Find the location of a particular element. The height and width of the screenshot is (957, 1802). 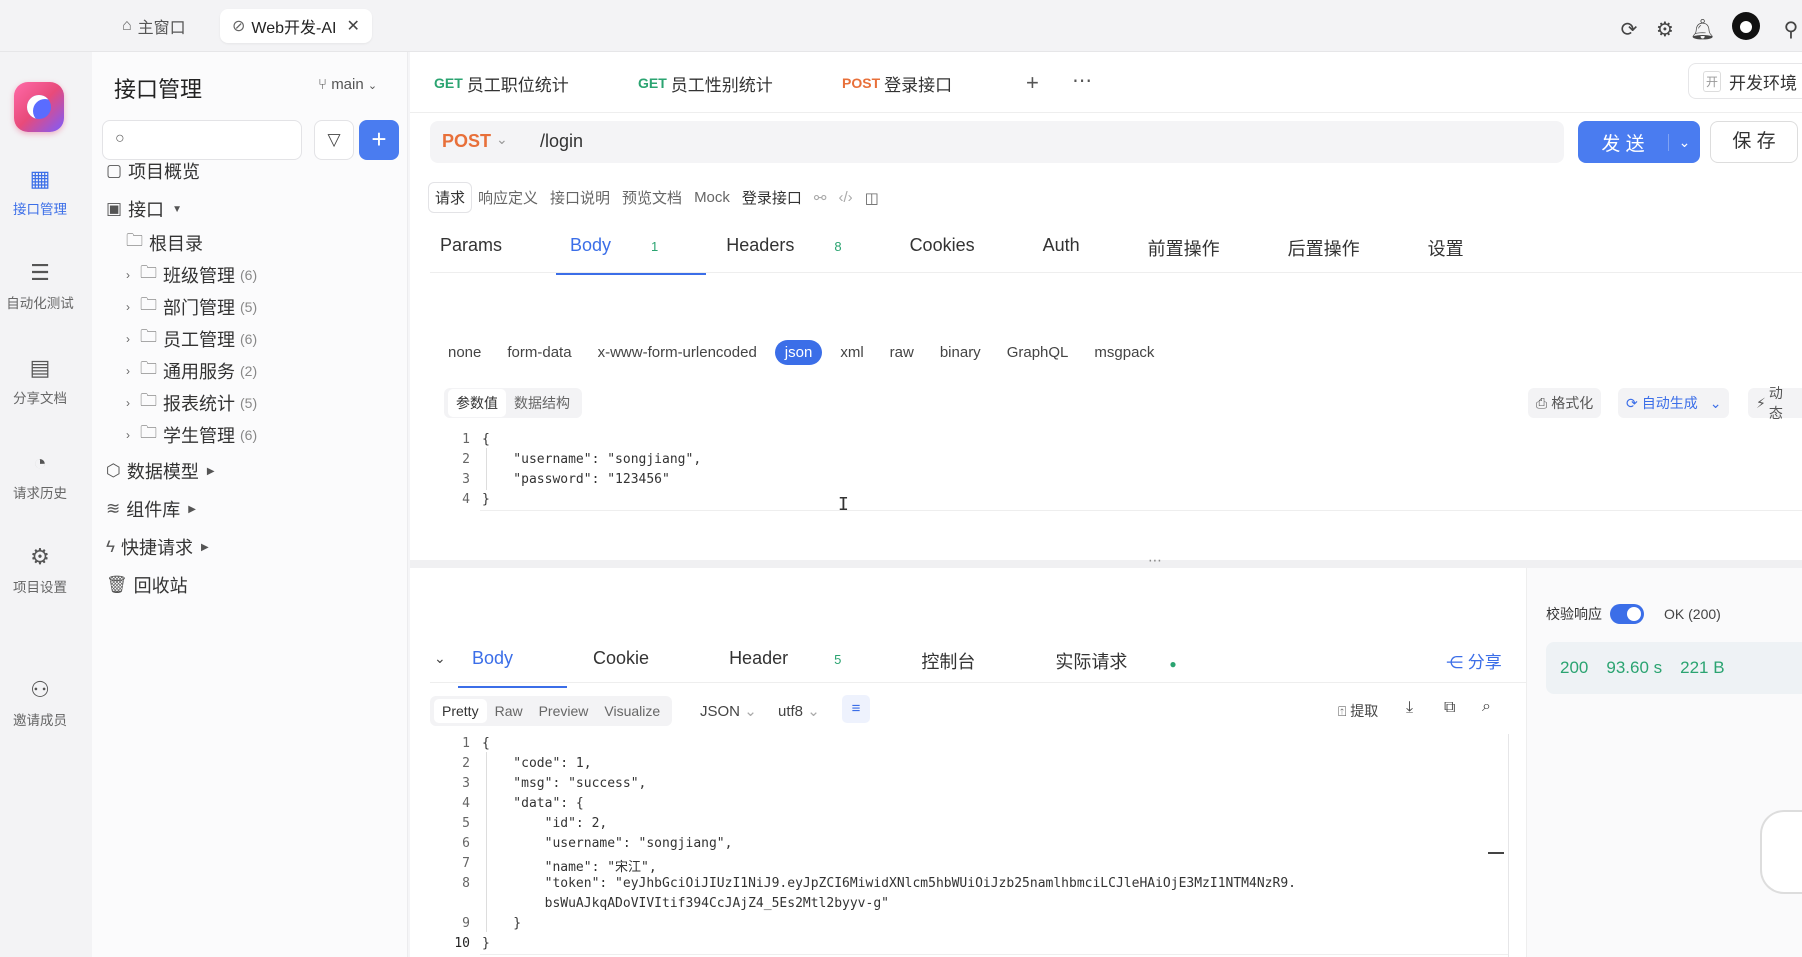

refresh-icon: ⟳ is located at coordinates (1629, 29).